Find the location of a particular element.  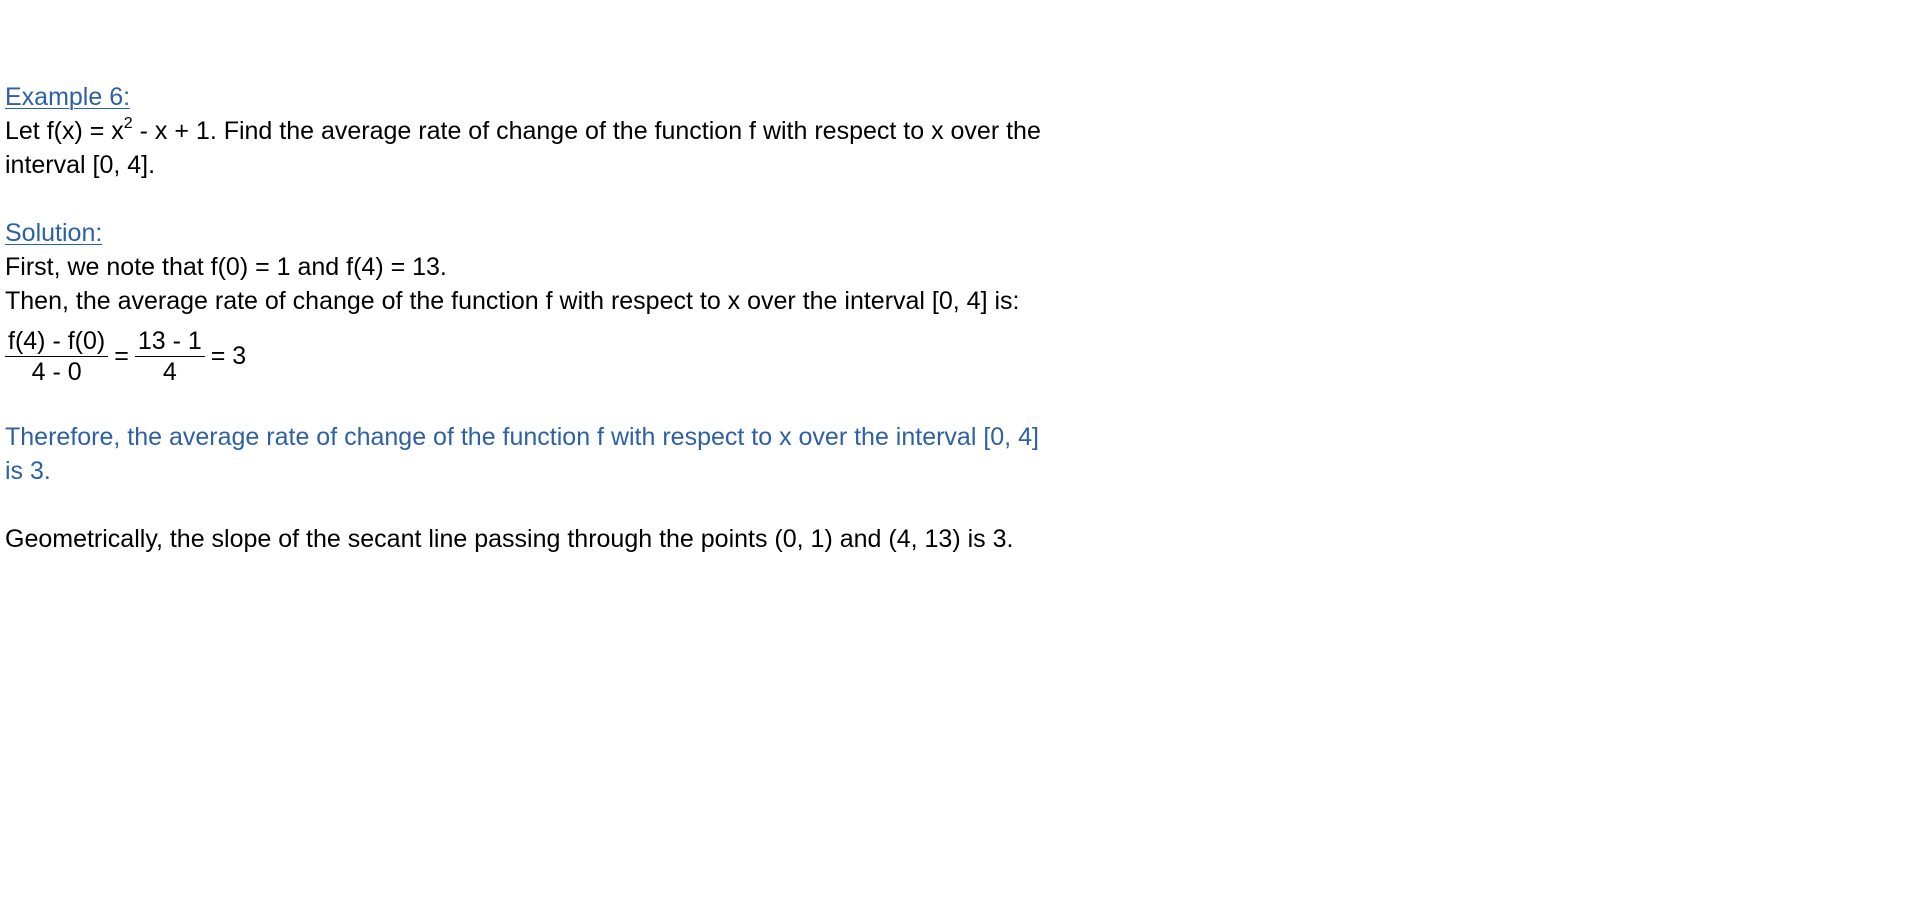

exponent: 2 is located at coordinates (128, 123).